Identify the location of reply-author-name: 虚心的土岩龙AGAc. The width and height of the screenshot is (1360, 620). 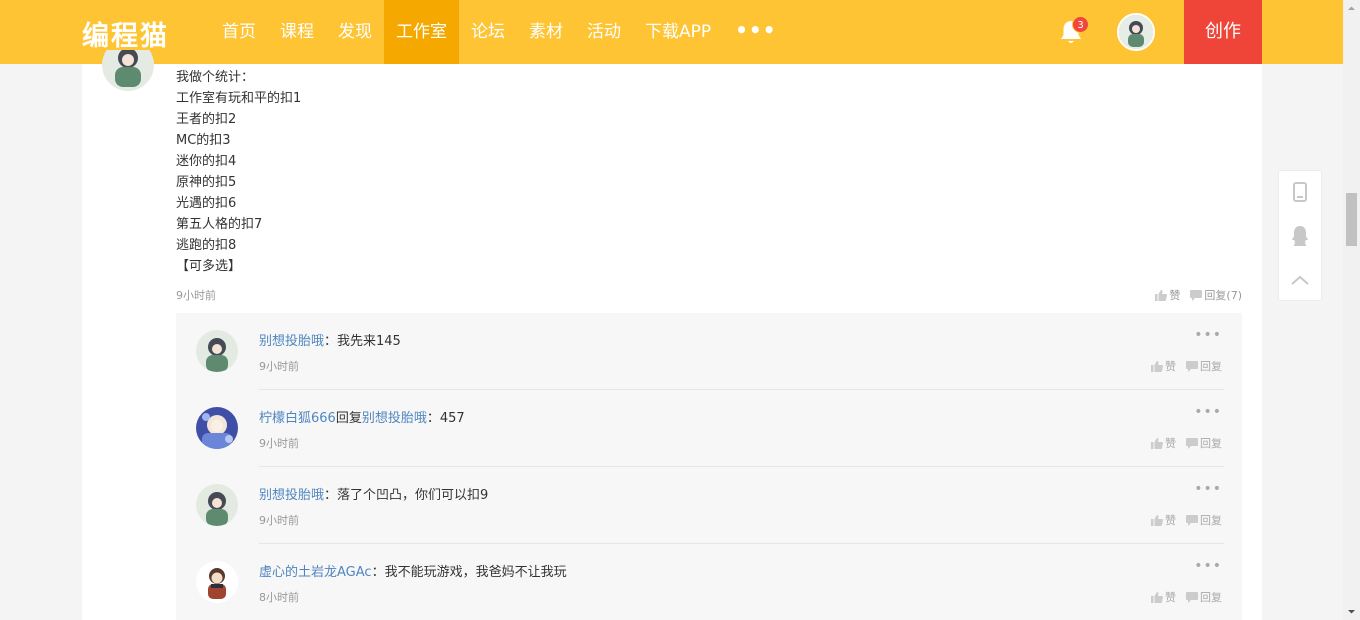
(315, 572).